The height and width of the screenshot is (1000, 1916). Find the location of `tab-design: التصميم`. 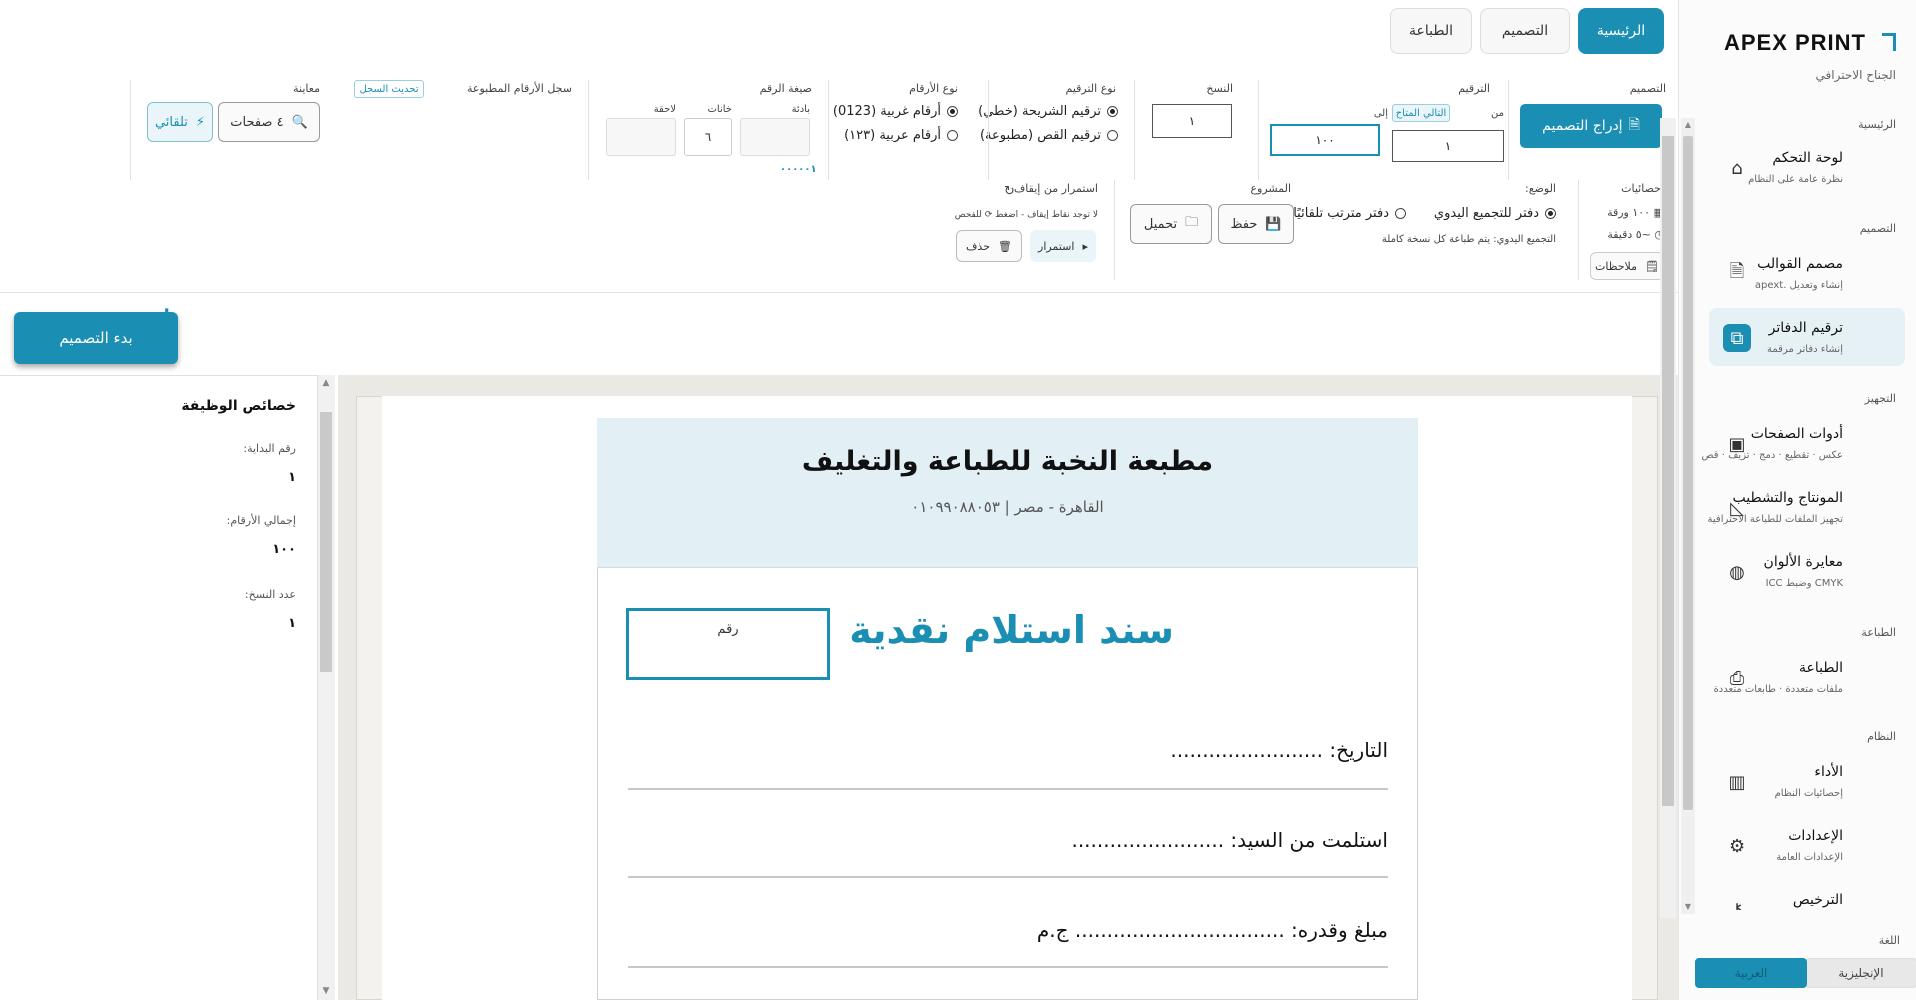

tab-design: التصميم is located at coordinates (1525, 31).